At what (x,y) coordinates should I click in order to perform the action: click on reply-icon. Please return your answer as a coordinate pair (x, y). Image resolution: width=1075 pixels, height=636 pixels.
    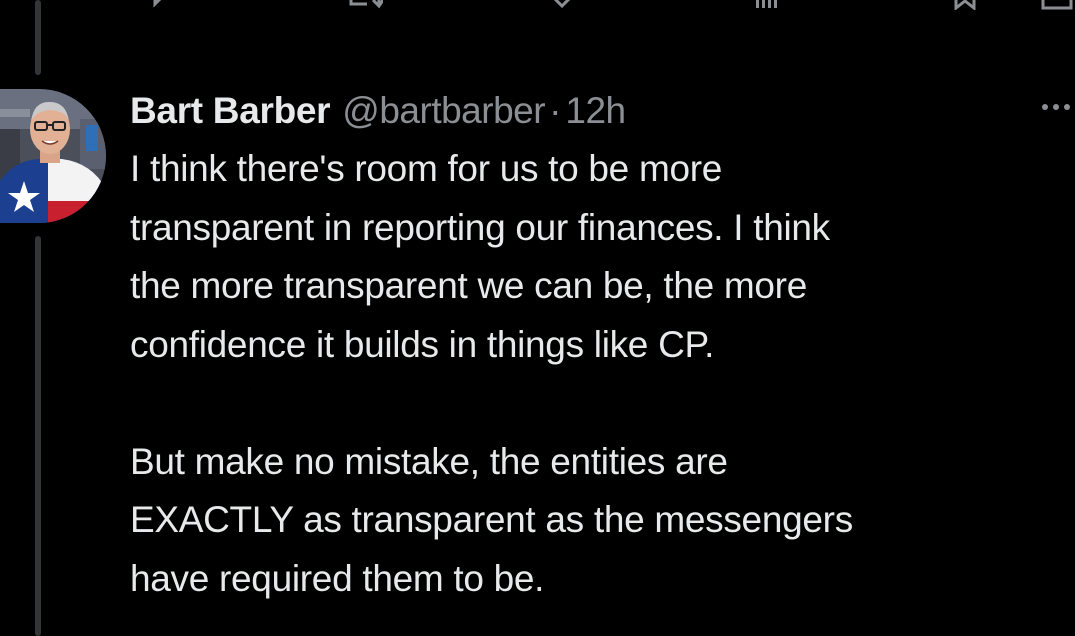
    Looking at the image, I should click on (157, 4).